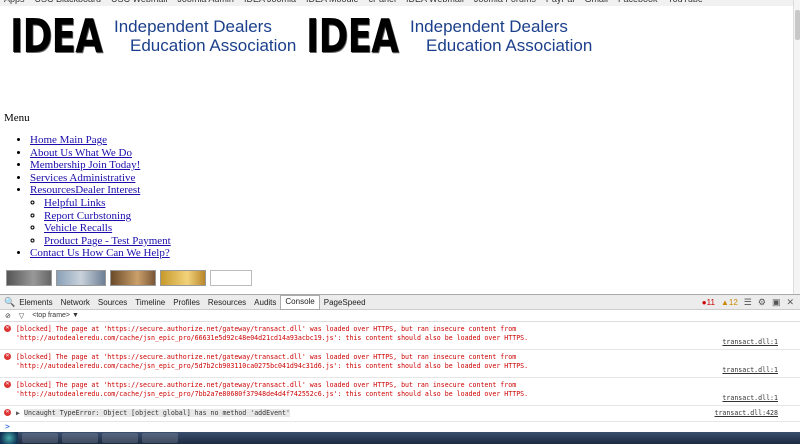 The width and height of the screenshot is (800, 444). I want to click on submenu-item-report-curbstoning: Report Curbstoning, so click(107, 216).